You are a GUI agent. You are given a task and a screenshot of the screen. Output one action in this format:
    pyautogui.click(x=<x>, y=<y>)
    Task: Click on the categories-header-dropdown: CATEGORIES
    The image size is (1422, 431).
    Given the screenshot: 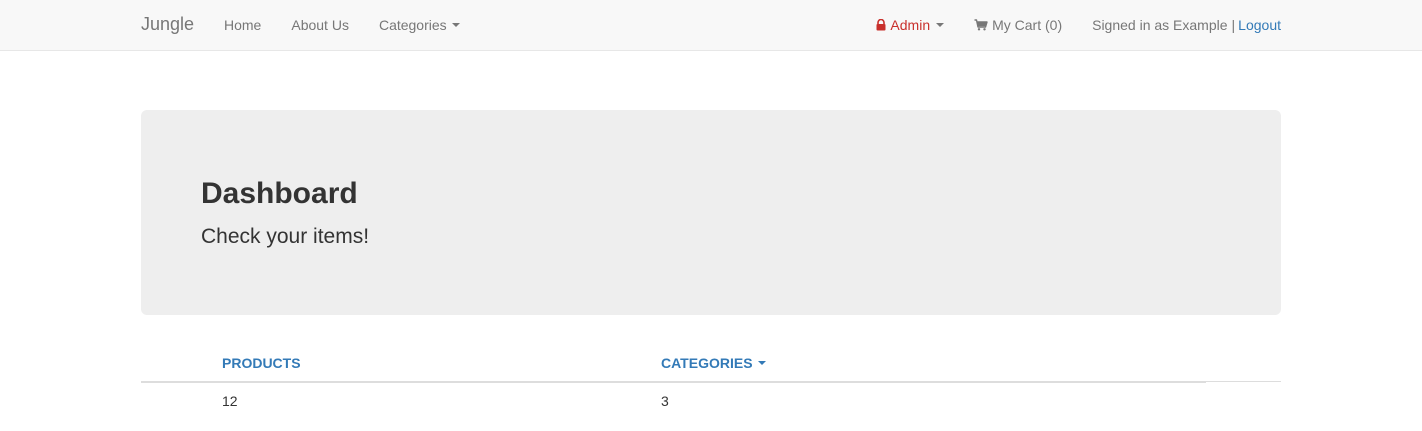 What is the action you would take?
    pyautogui.click(x=713, y=363)
    